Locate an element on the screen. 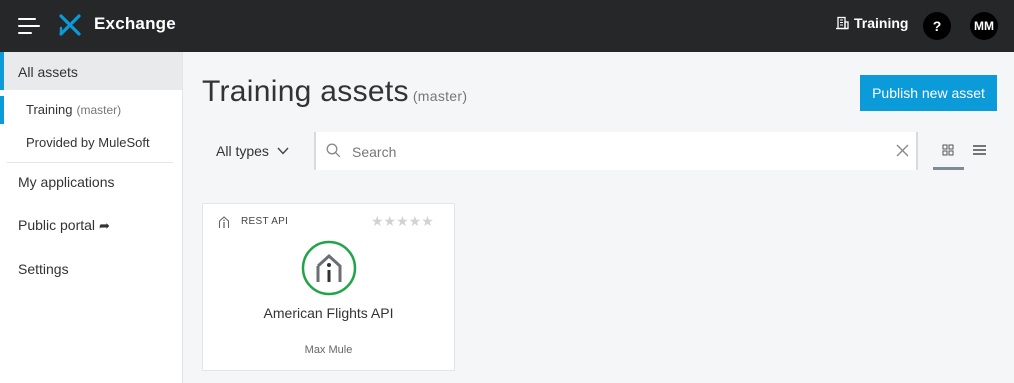  org-label: Training is located at coordinates (881, 23).